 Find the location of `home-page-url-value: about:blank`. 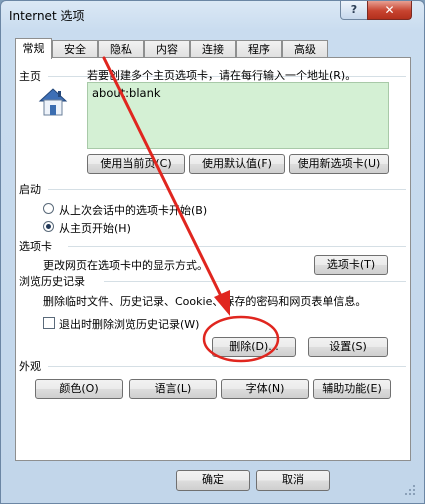

home-page-url-value: about:blank is located at coordinates (126, 93).